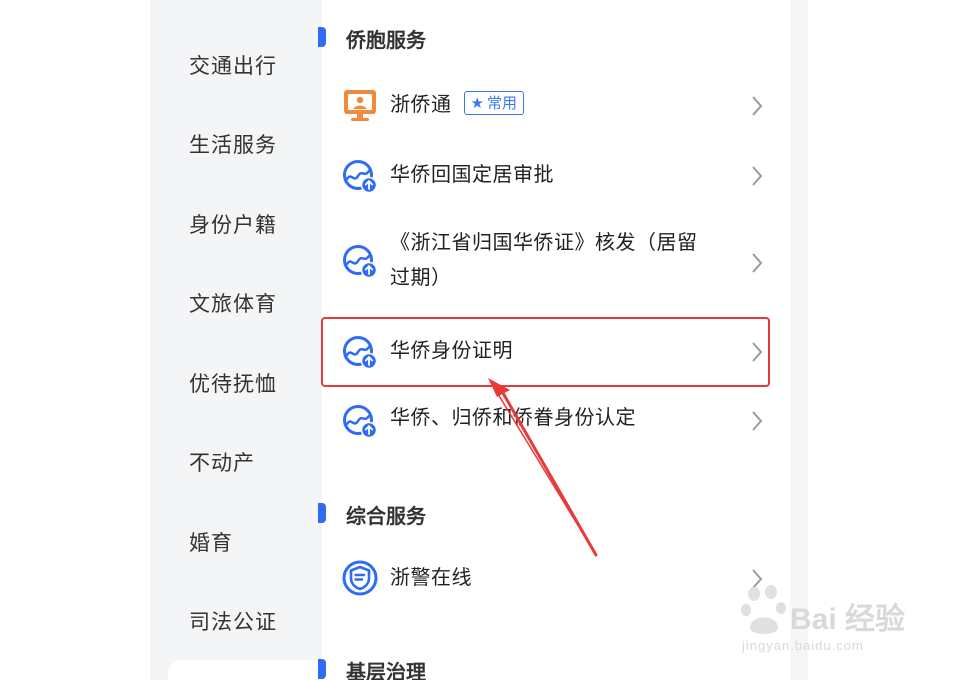 The image size is (960, 680). What do you see at coordinates (556, 175) in the screenshot?
I see `service-row-return-settlement: 华侨回国定居审批` at bounding box center [556, 175].